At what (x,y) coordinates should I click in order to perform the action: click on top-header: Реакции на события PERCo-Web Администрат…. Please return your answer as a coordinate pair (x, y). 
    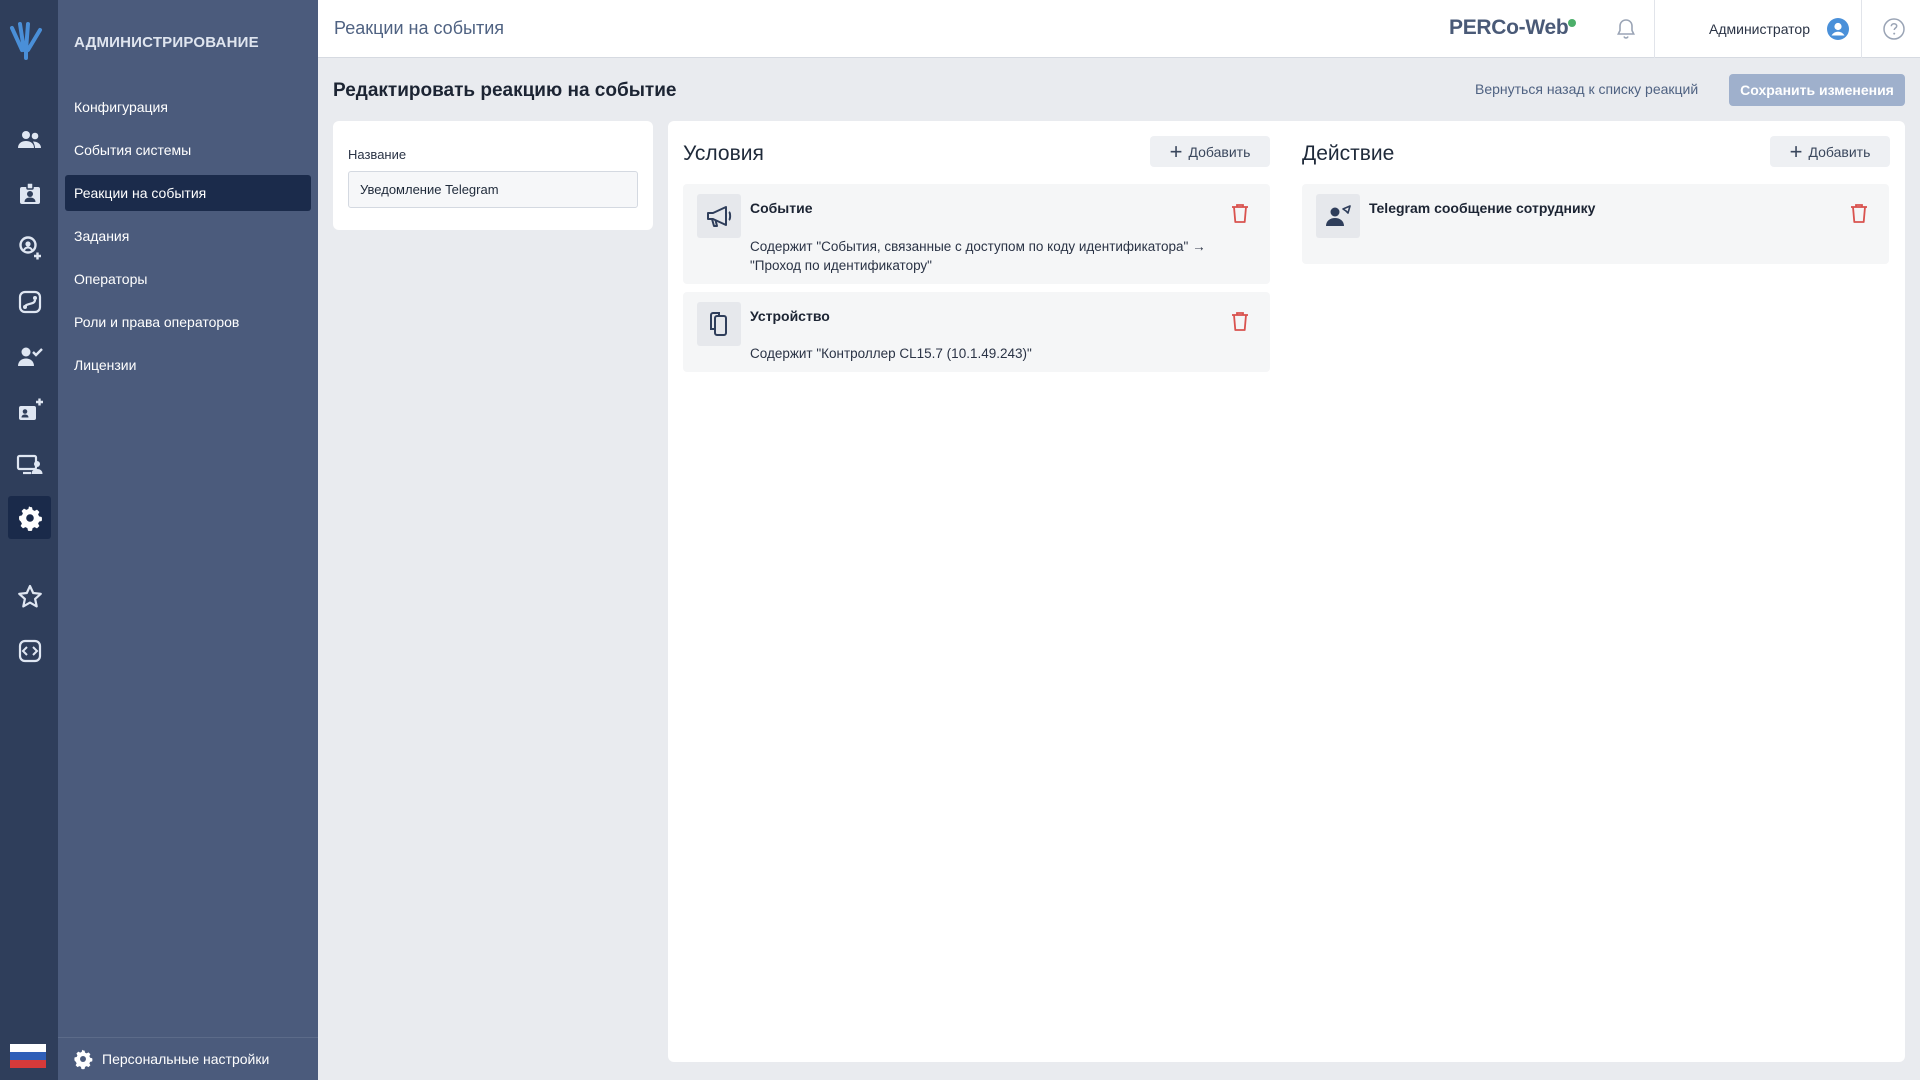
    Looking at the image, I should click on (1119, 29).